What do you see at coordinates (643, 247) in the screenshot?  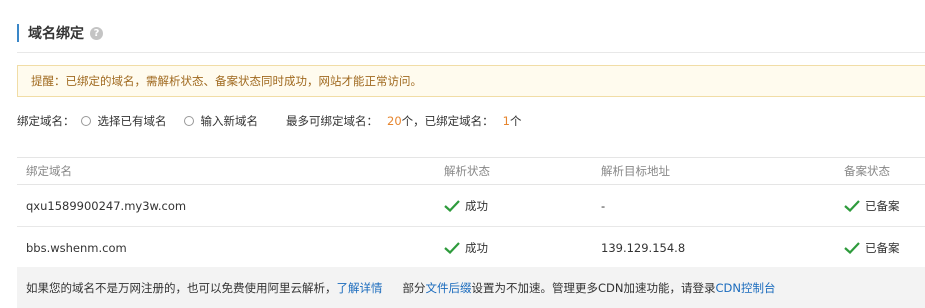 I see `row-target: 139.129.154.8` at bounding box center [643, 247].